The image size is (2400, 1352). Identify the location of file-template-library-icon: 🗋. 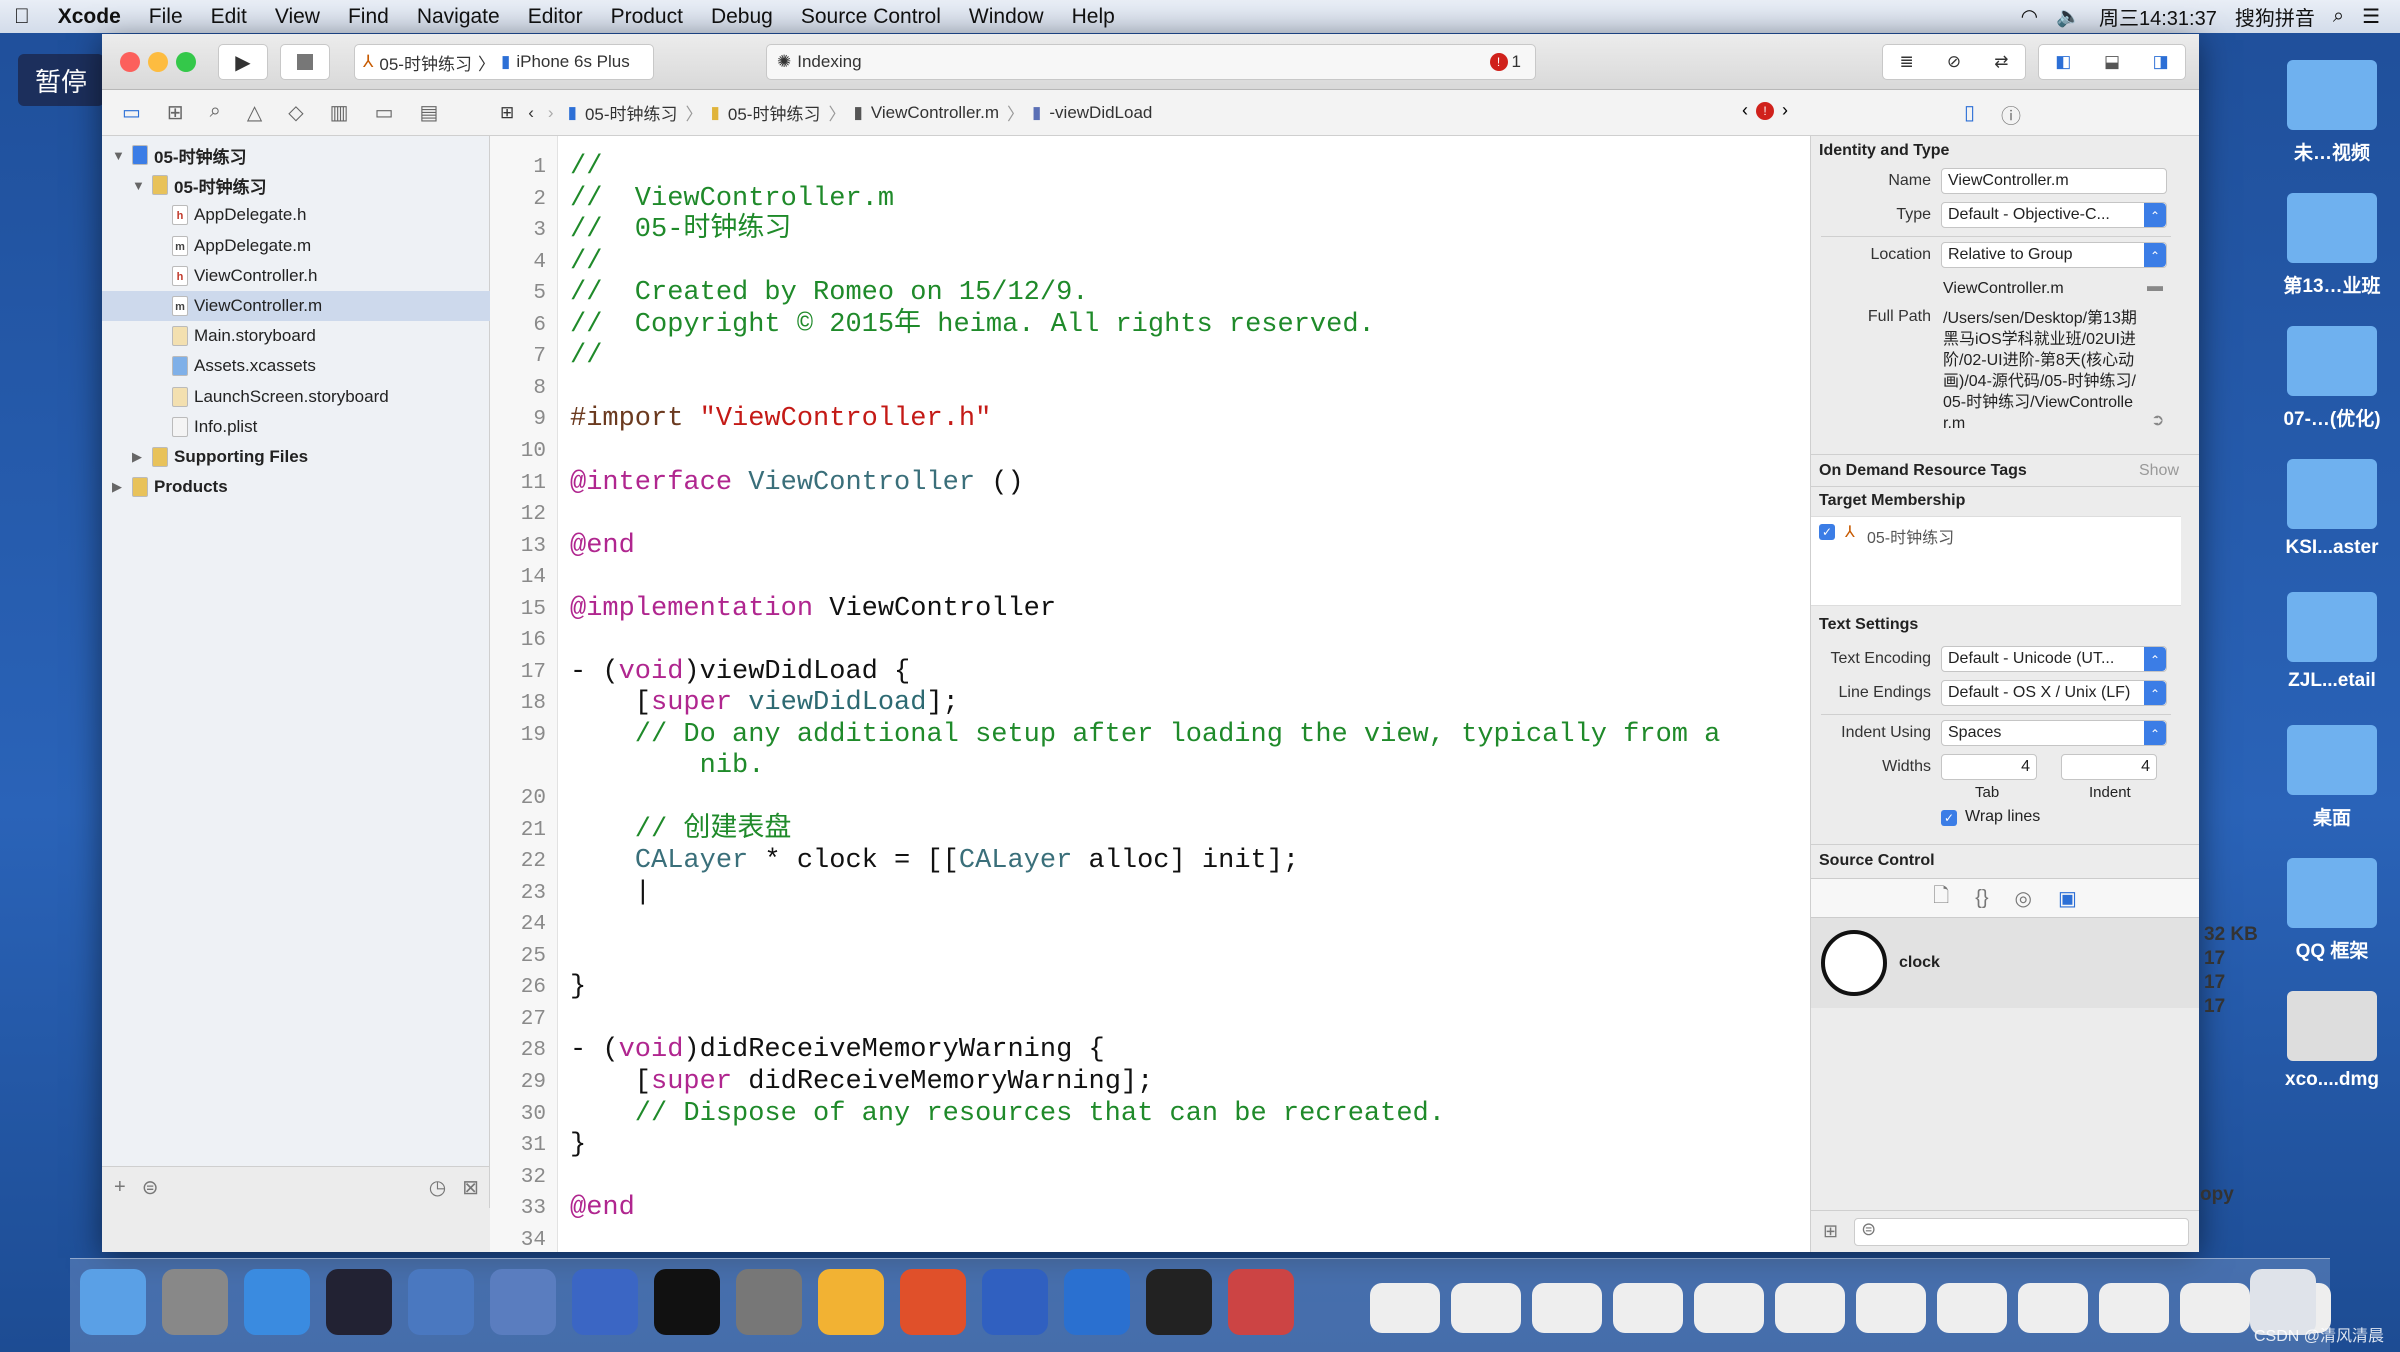
(1941, 898).